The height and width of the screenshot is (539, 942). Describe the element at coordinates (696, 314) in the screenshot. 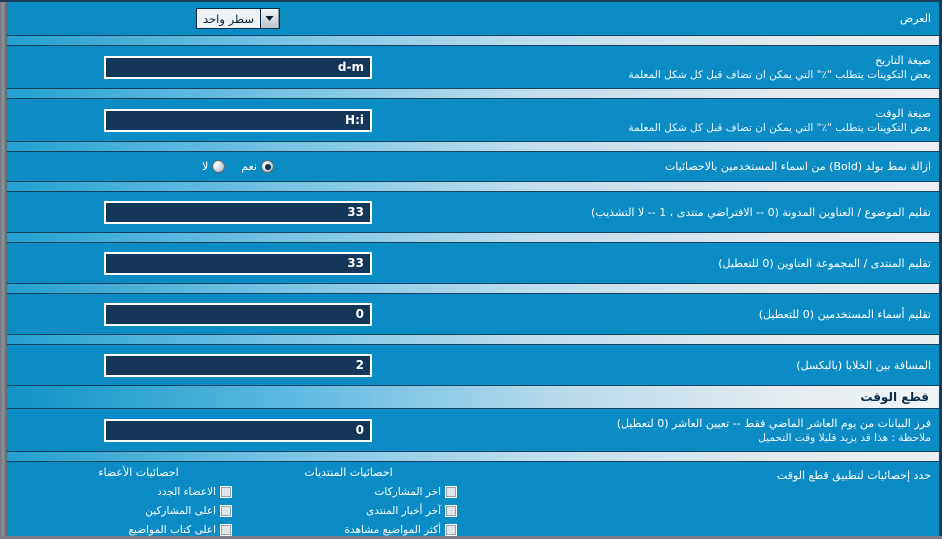

I see `row-trim-usernames-labels: تقليم أسماء المستخدمين (0 للتعطيل)` at that location.